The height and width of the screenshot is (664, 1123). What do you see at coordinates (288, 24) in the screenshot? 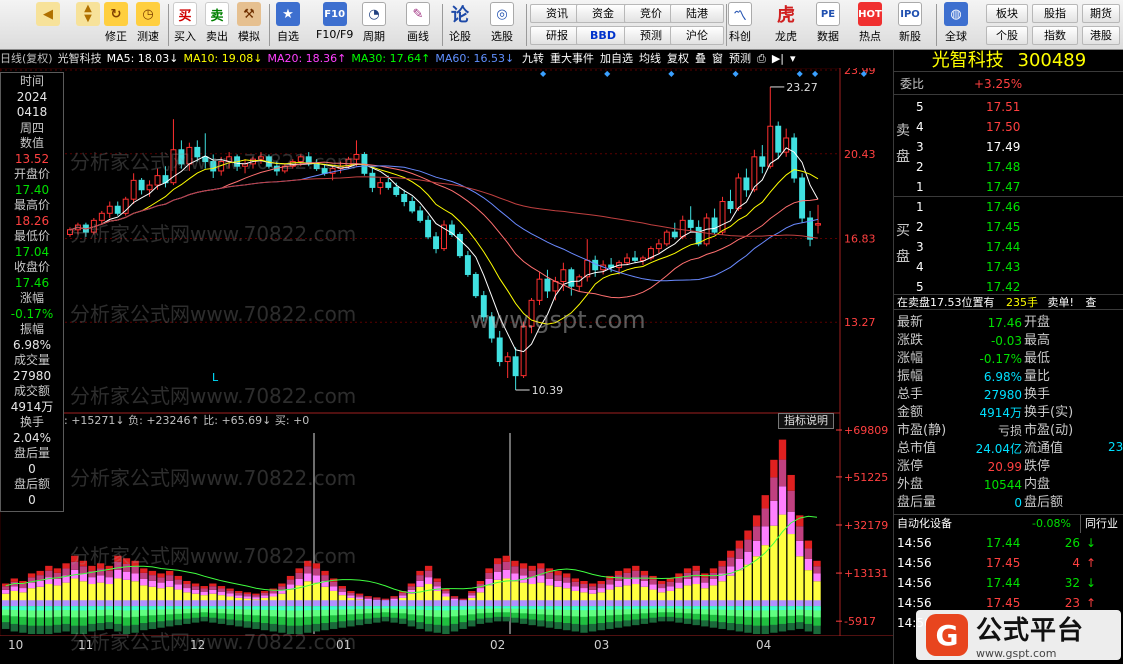
I see `watchlist-button: ★ 自选` at bounding box center [288, 24].